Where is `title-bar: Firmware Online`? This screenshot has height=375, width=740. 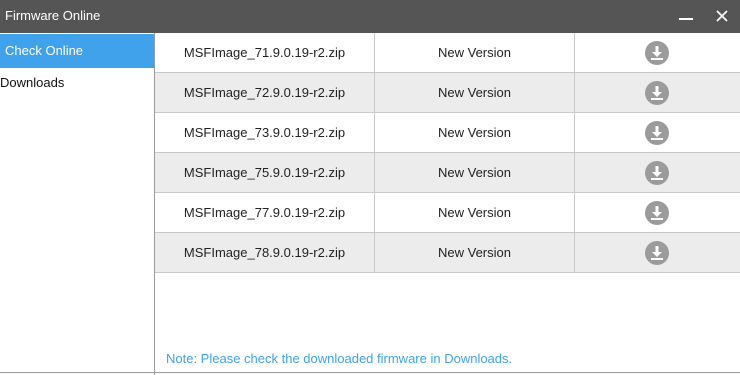 title-bar: Firmware Online is located at coordinates (370, 16).